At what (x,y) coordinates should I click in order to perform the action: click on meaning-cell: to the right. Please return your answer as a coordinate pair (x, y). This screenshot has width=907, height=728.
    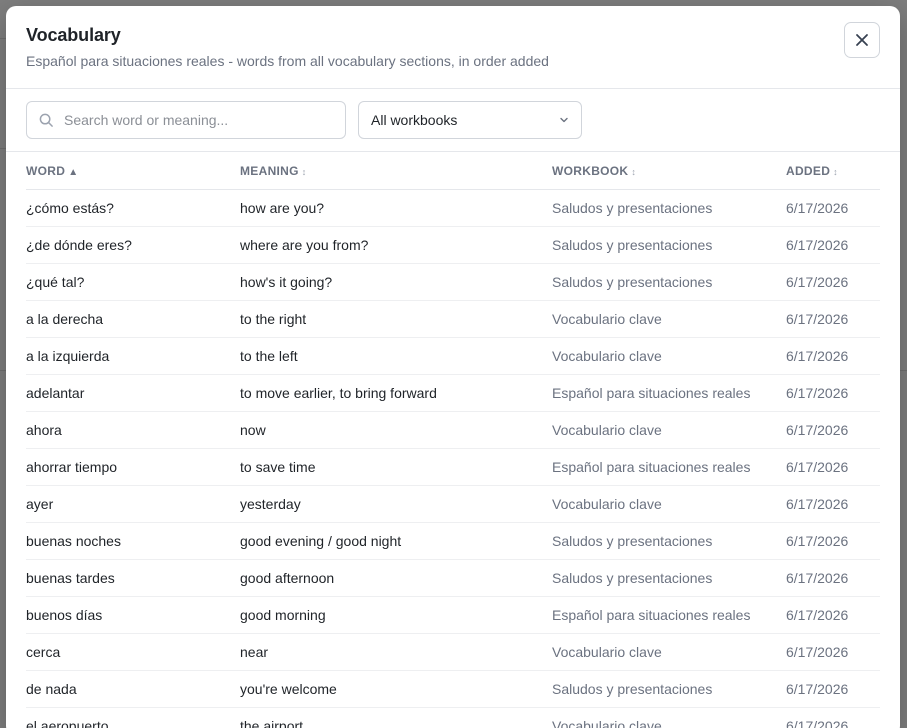
    Looking at the image, I should click on (396, 319).